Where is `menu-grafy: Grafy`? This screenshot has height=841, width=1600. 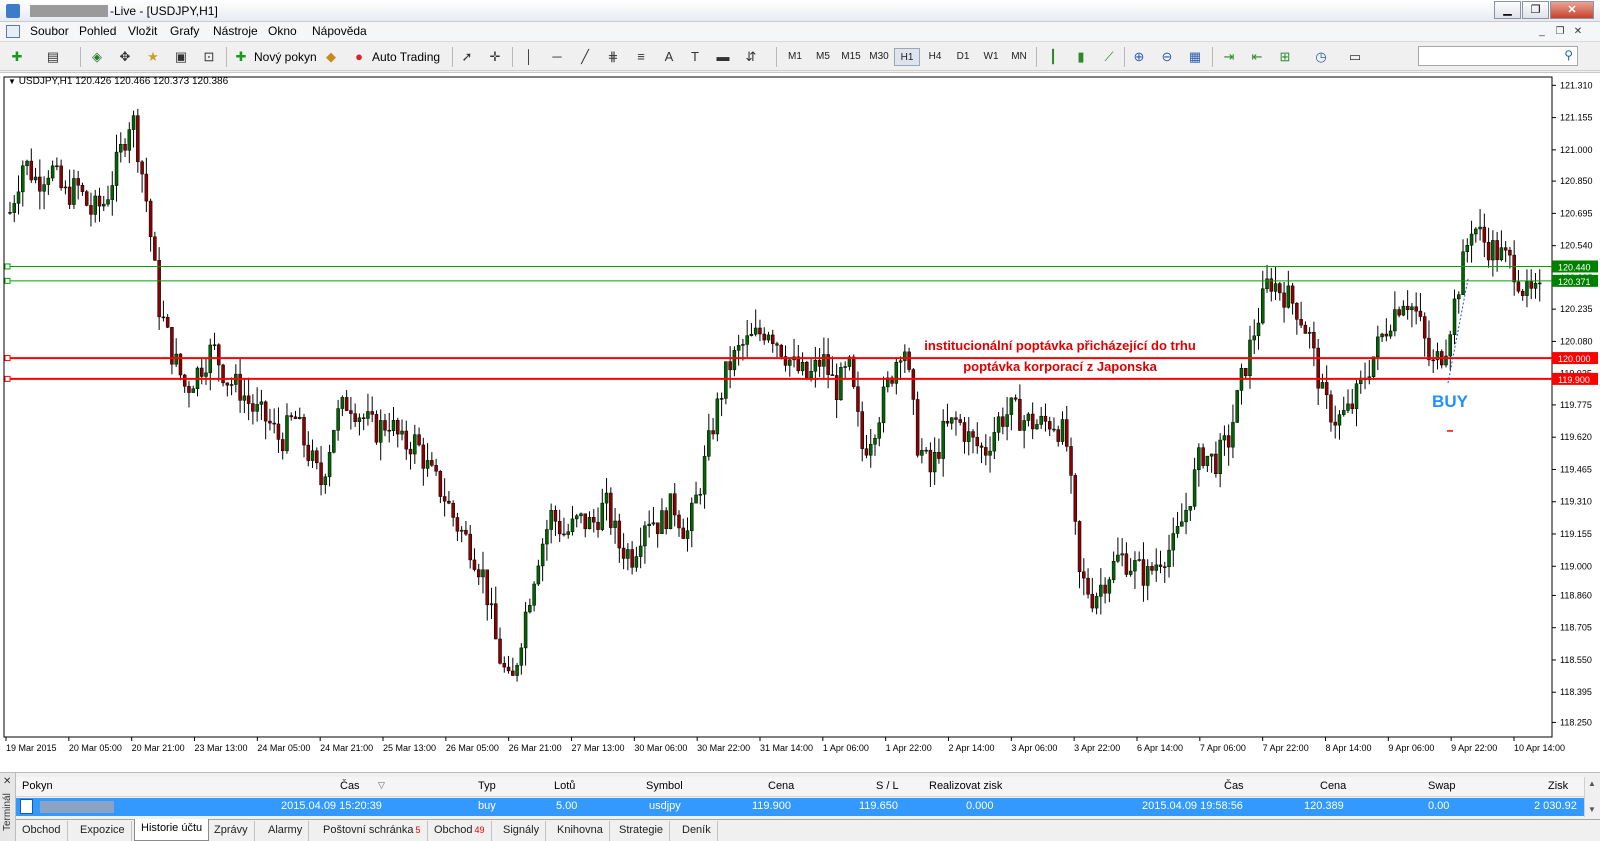 menu-grafy: Grafy is located at coordinates (184, 31).